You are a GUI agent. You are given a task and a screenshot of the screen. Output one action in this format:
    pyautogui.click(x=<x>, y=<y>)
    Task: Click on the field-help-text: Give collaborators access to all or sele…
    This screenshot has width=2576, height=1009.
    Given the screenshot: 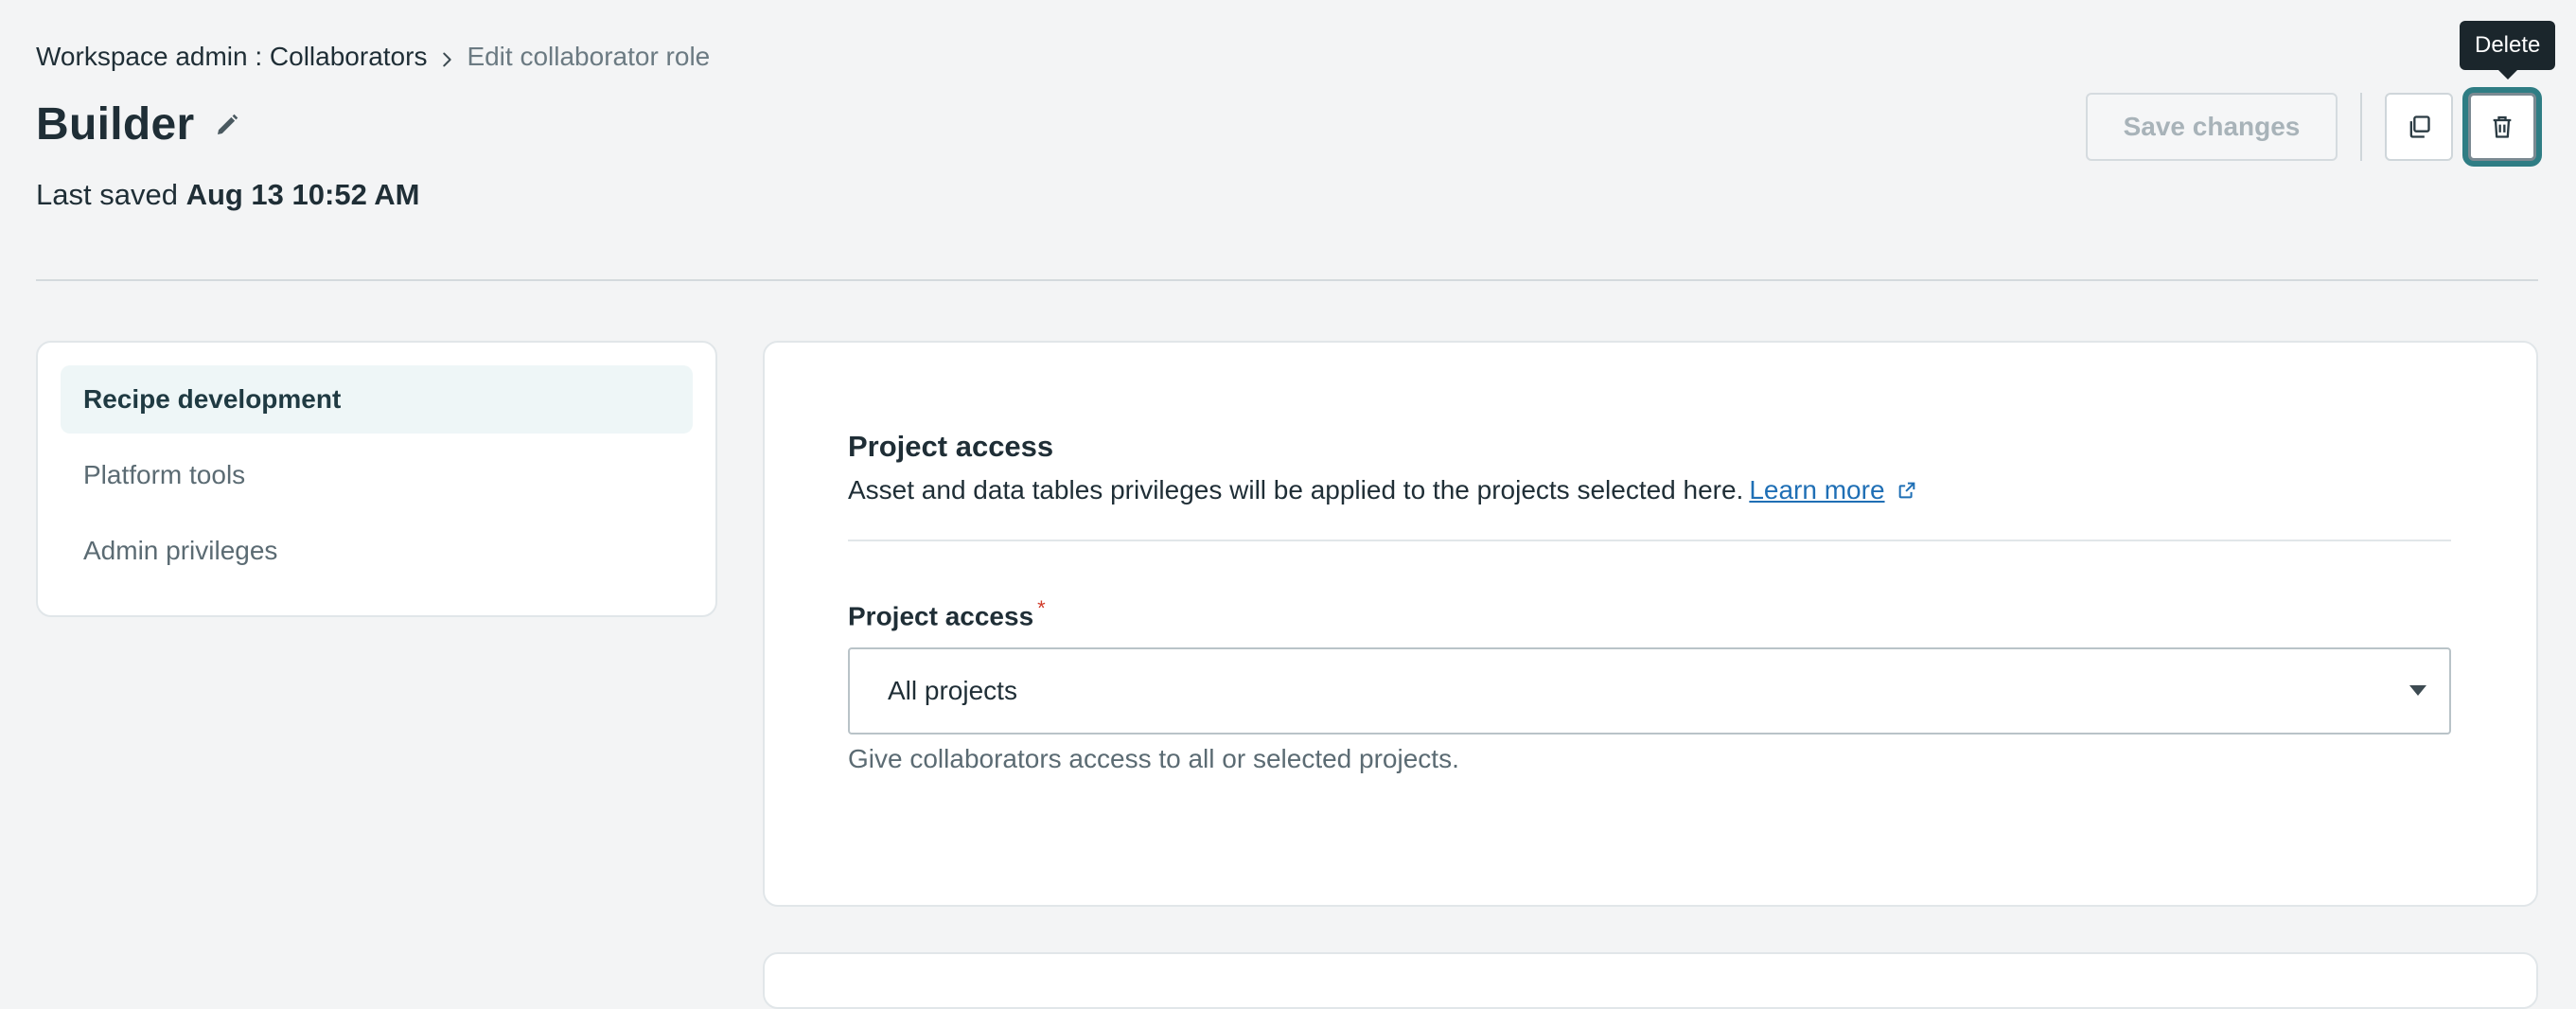 What is the action you would take?
    pyautogui.click(x=1153, y=758)
    